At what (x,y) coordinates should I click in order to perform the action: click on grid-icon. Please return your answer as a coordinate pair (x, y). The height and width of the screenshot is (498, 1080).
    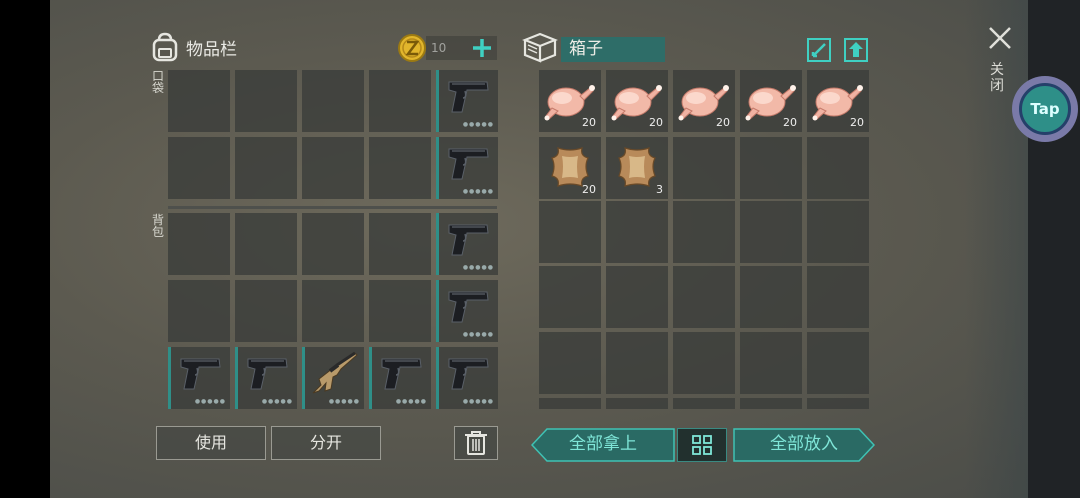
    Looking at the image, I should click on (702, 445).